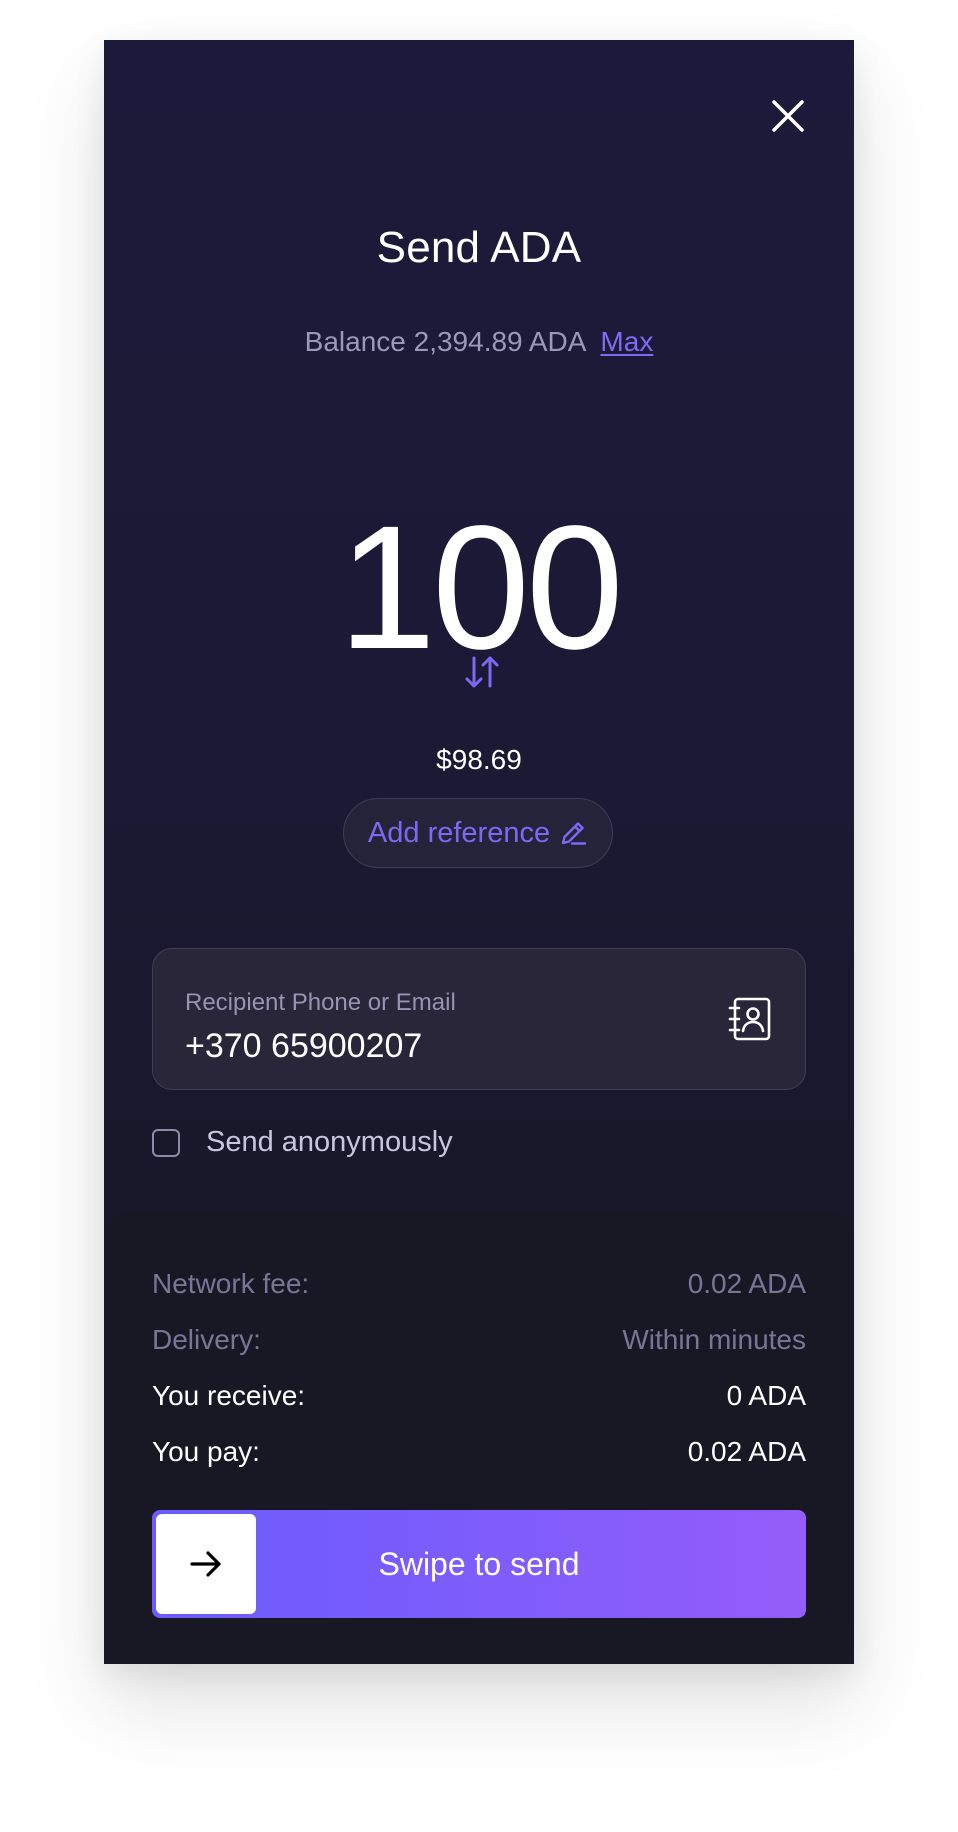 The width and height of the screenshot is (958, 1832). I want to click on amount-value: 100, so click(479, 588).